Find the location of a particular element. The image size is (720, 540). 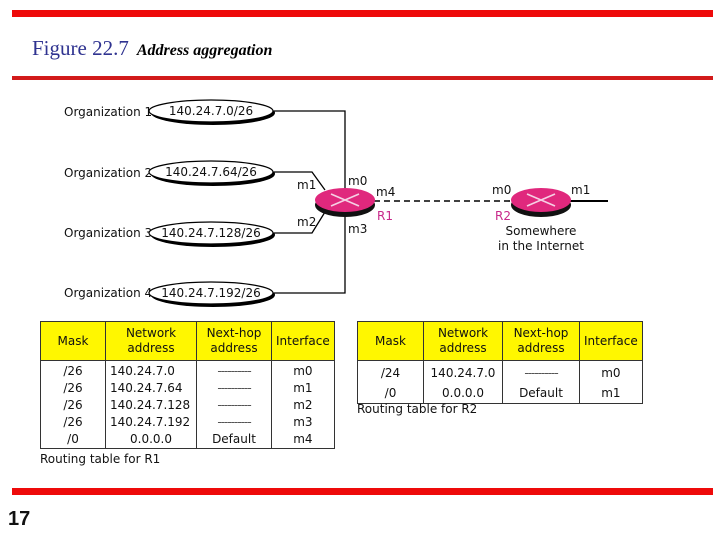

org-block: 140.24.7.192/26 is located at coordinates (210, 293).